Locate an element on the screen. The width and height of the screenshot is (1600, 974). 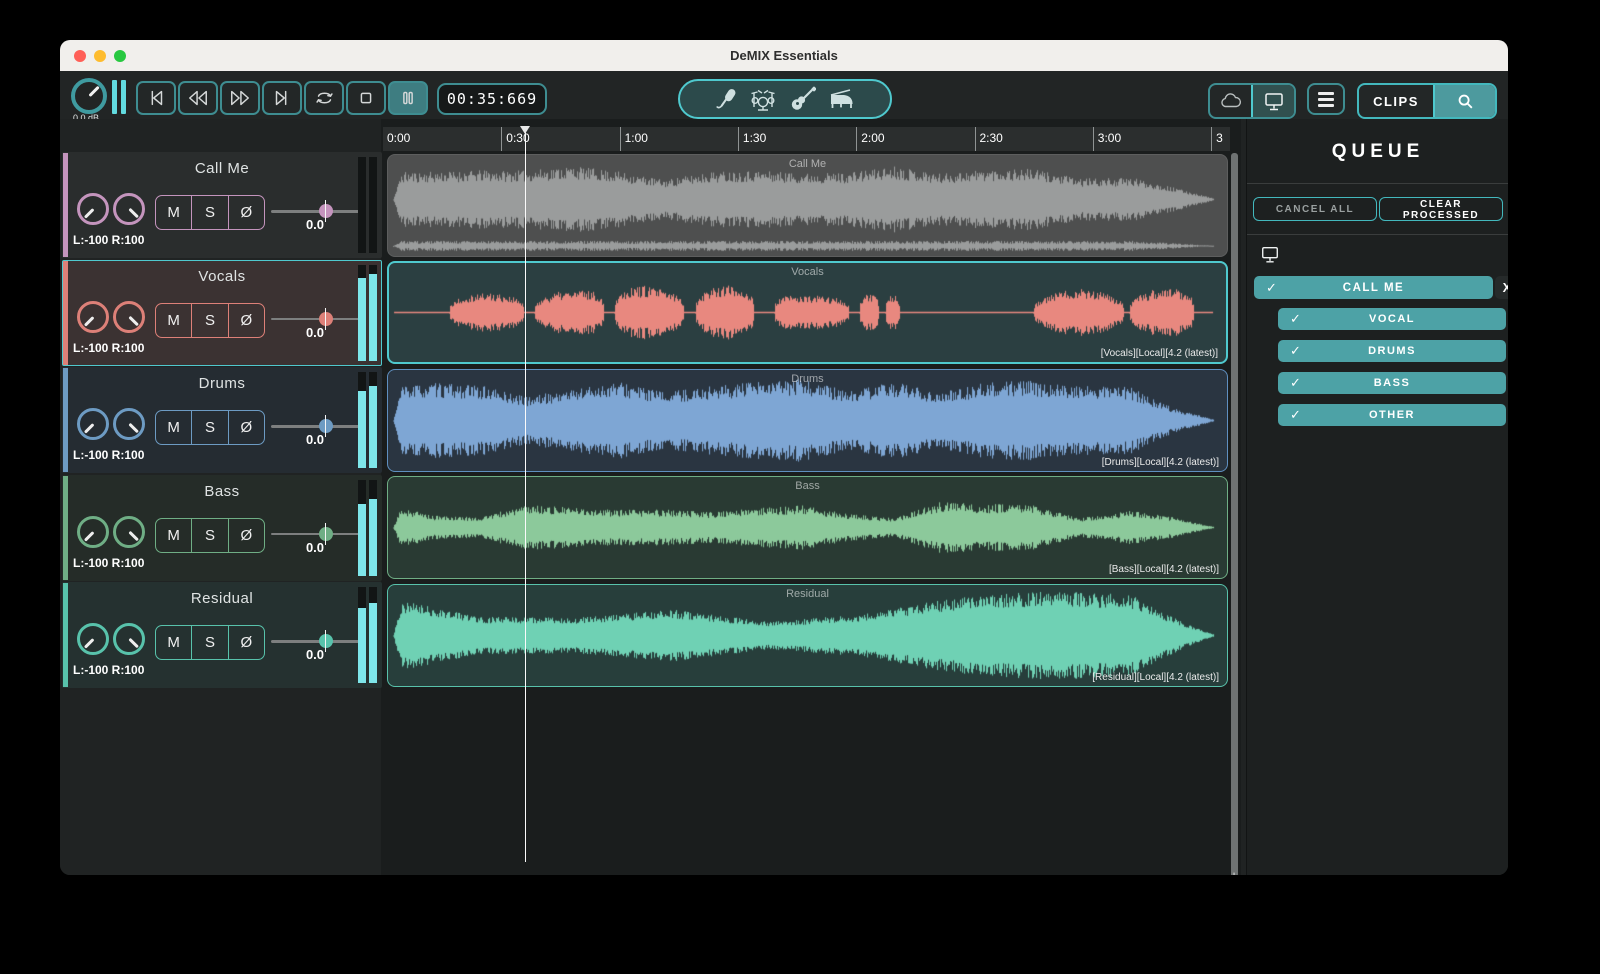
zoom-window-button is located at coordinates (120, 55).